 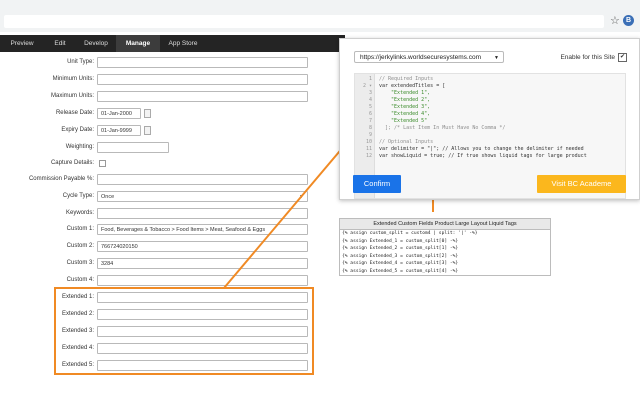 I want to click on line-number: 3, so click(x=370, y=93).